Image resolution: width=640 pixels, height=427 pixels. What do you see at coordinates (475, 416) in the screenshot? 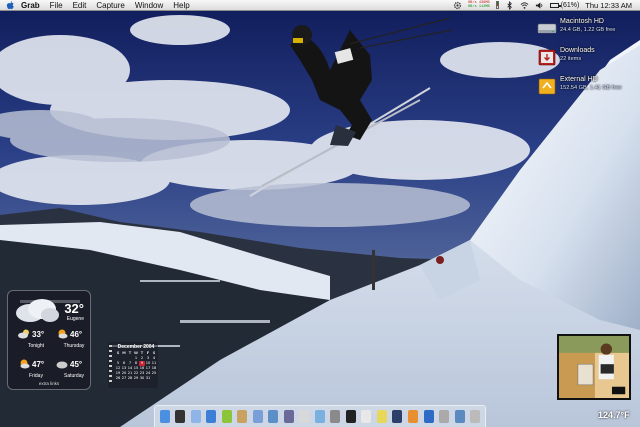
I see `dock-trash-icon` at bounding box center [475, 416].